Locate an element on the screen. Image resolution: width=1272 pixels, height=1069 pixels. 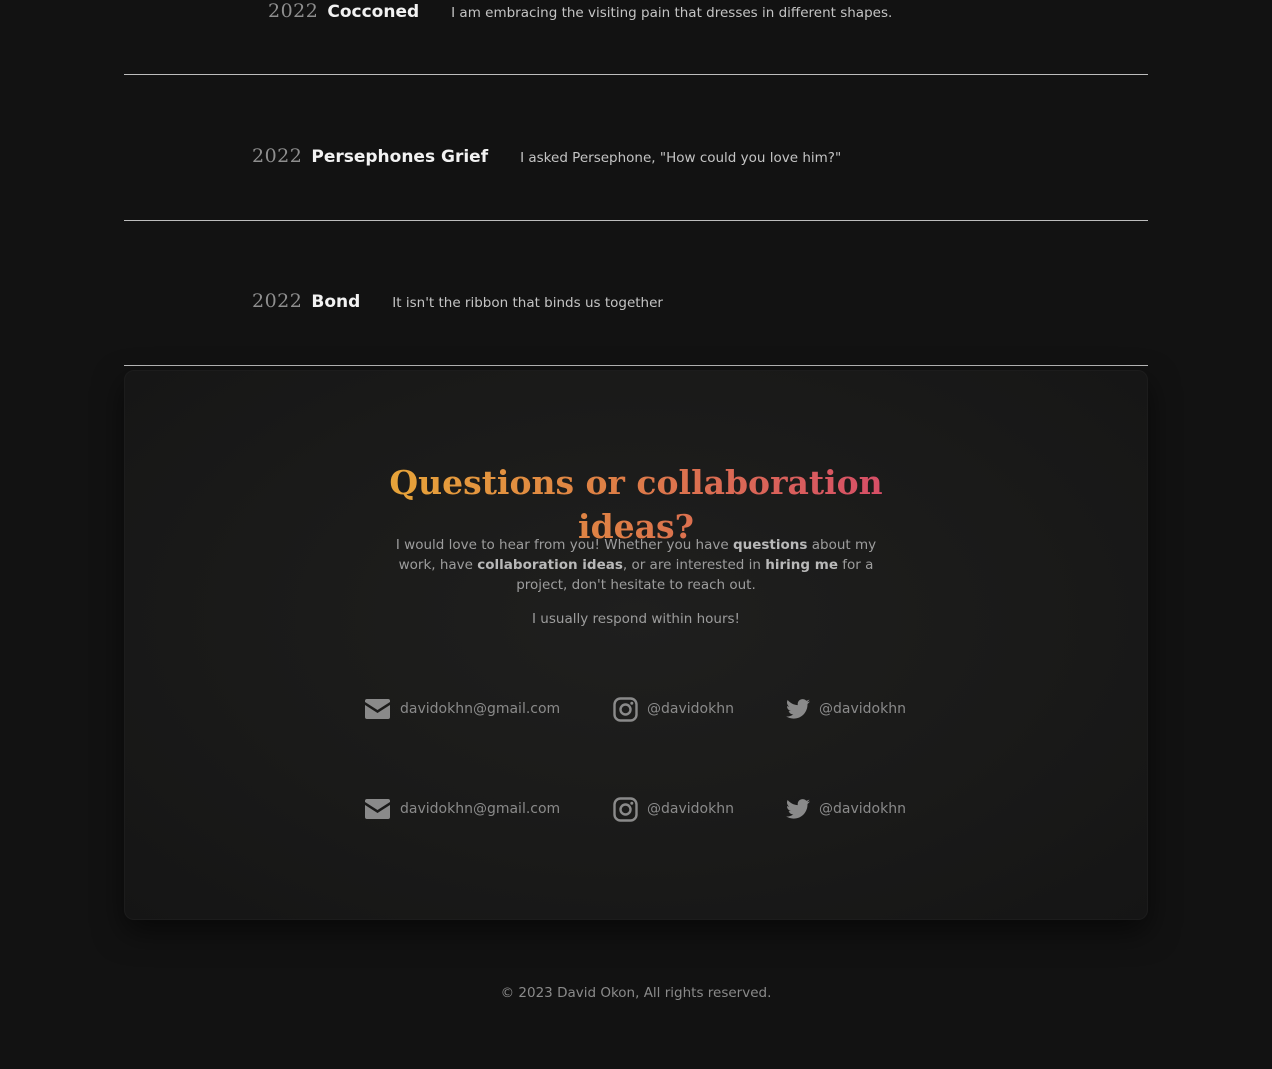
contact-text-emphasis: questions is located at coordinates (770, 545).